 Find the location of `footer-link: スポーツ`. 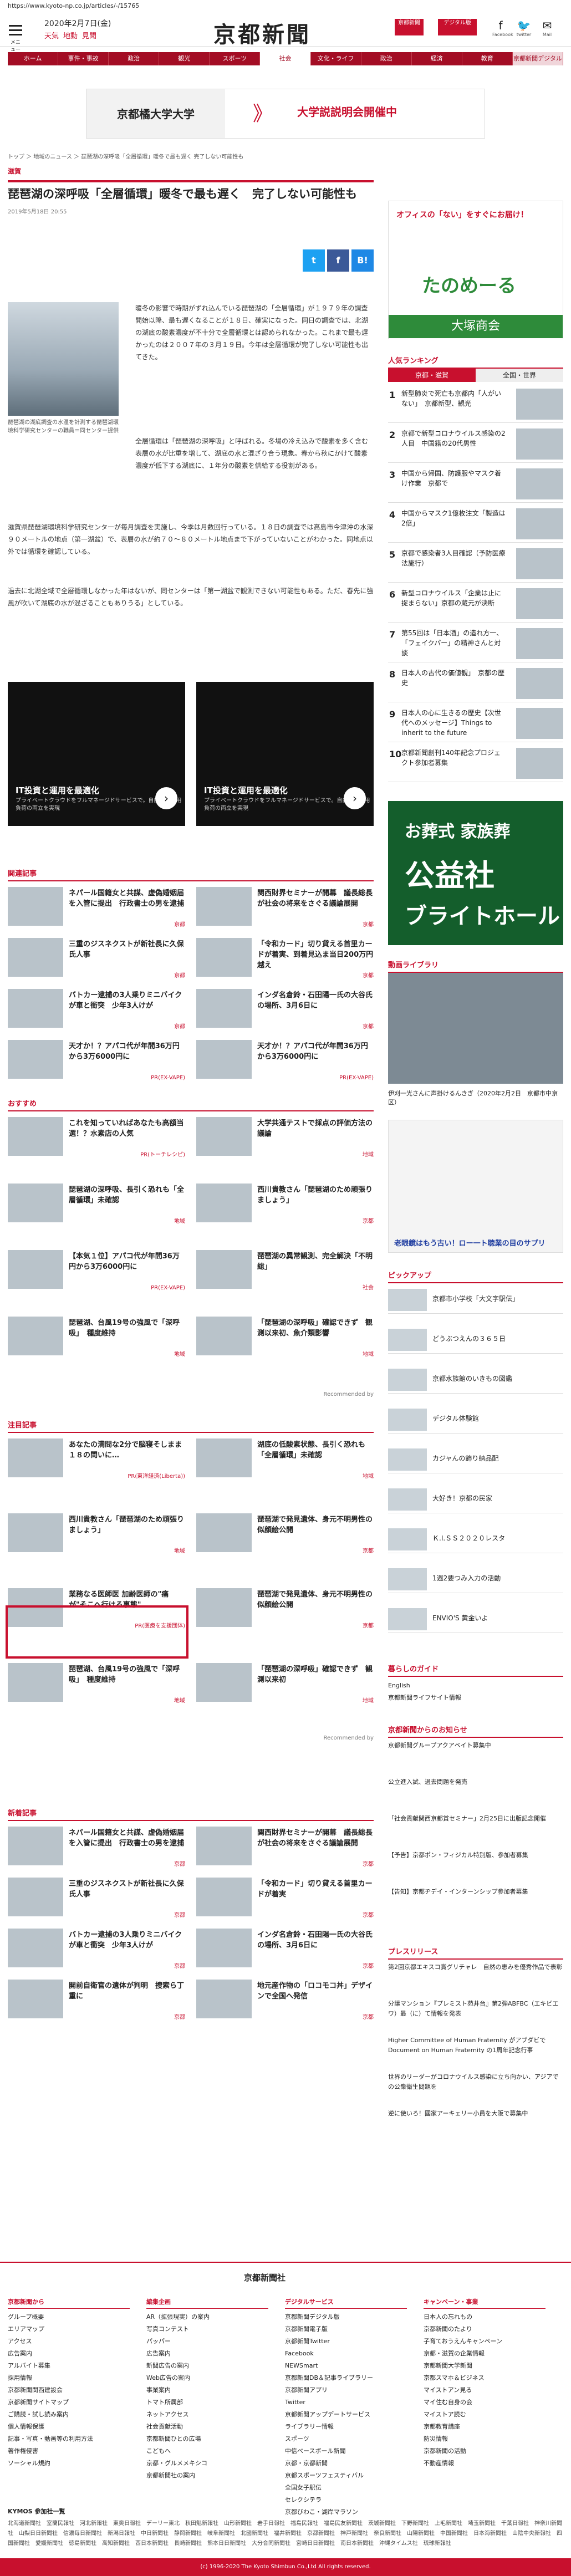

footer-link: スポーツ is located at coordinates (346, 2439).